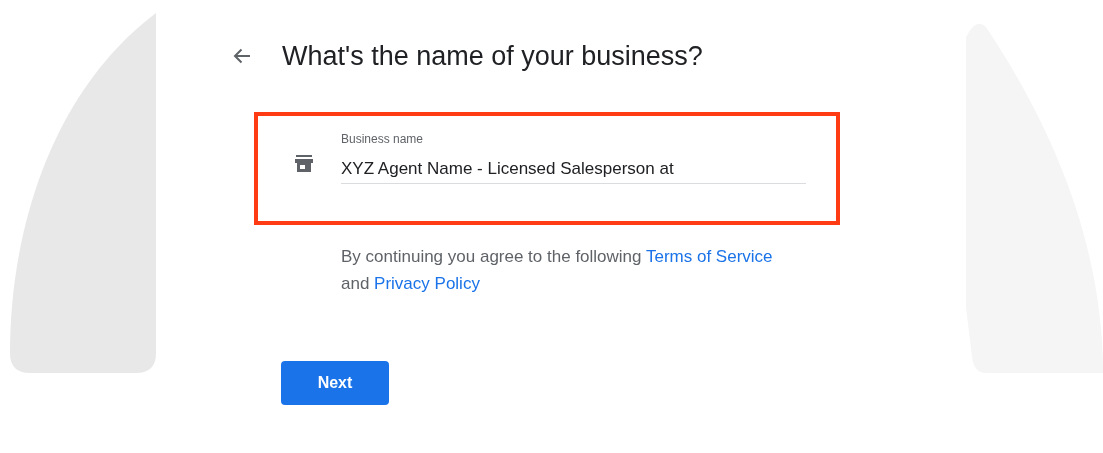  What do you see at coordinates (557, 270) in the screenshot?
I see `terms-text: By continuing you agree to the following Terms of Service and Privacy Policy` at bounding box center [557, 270].